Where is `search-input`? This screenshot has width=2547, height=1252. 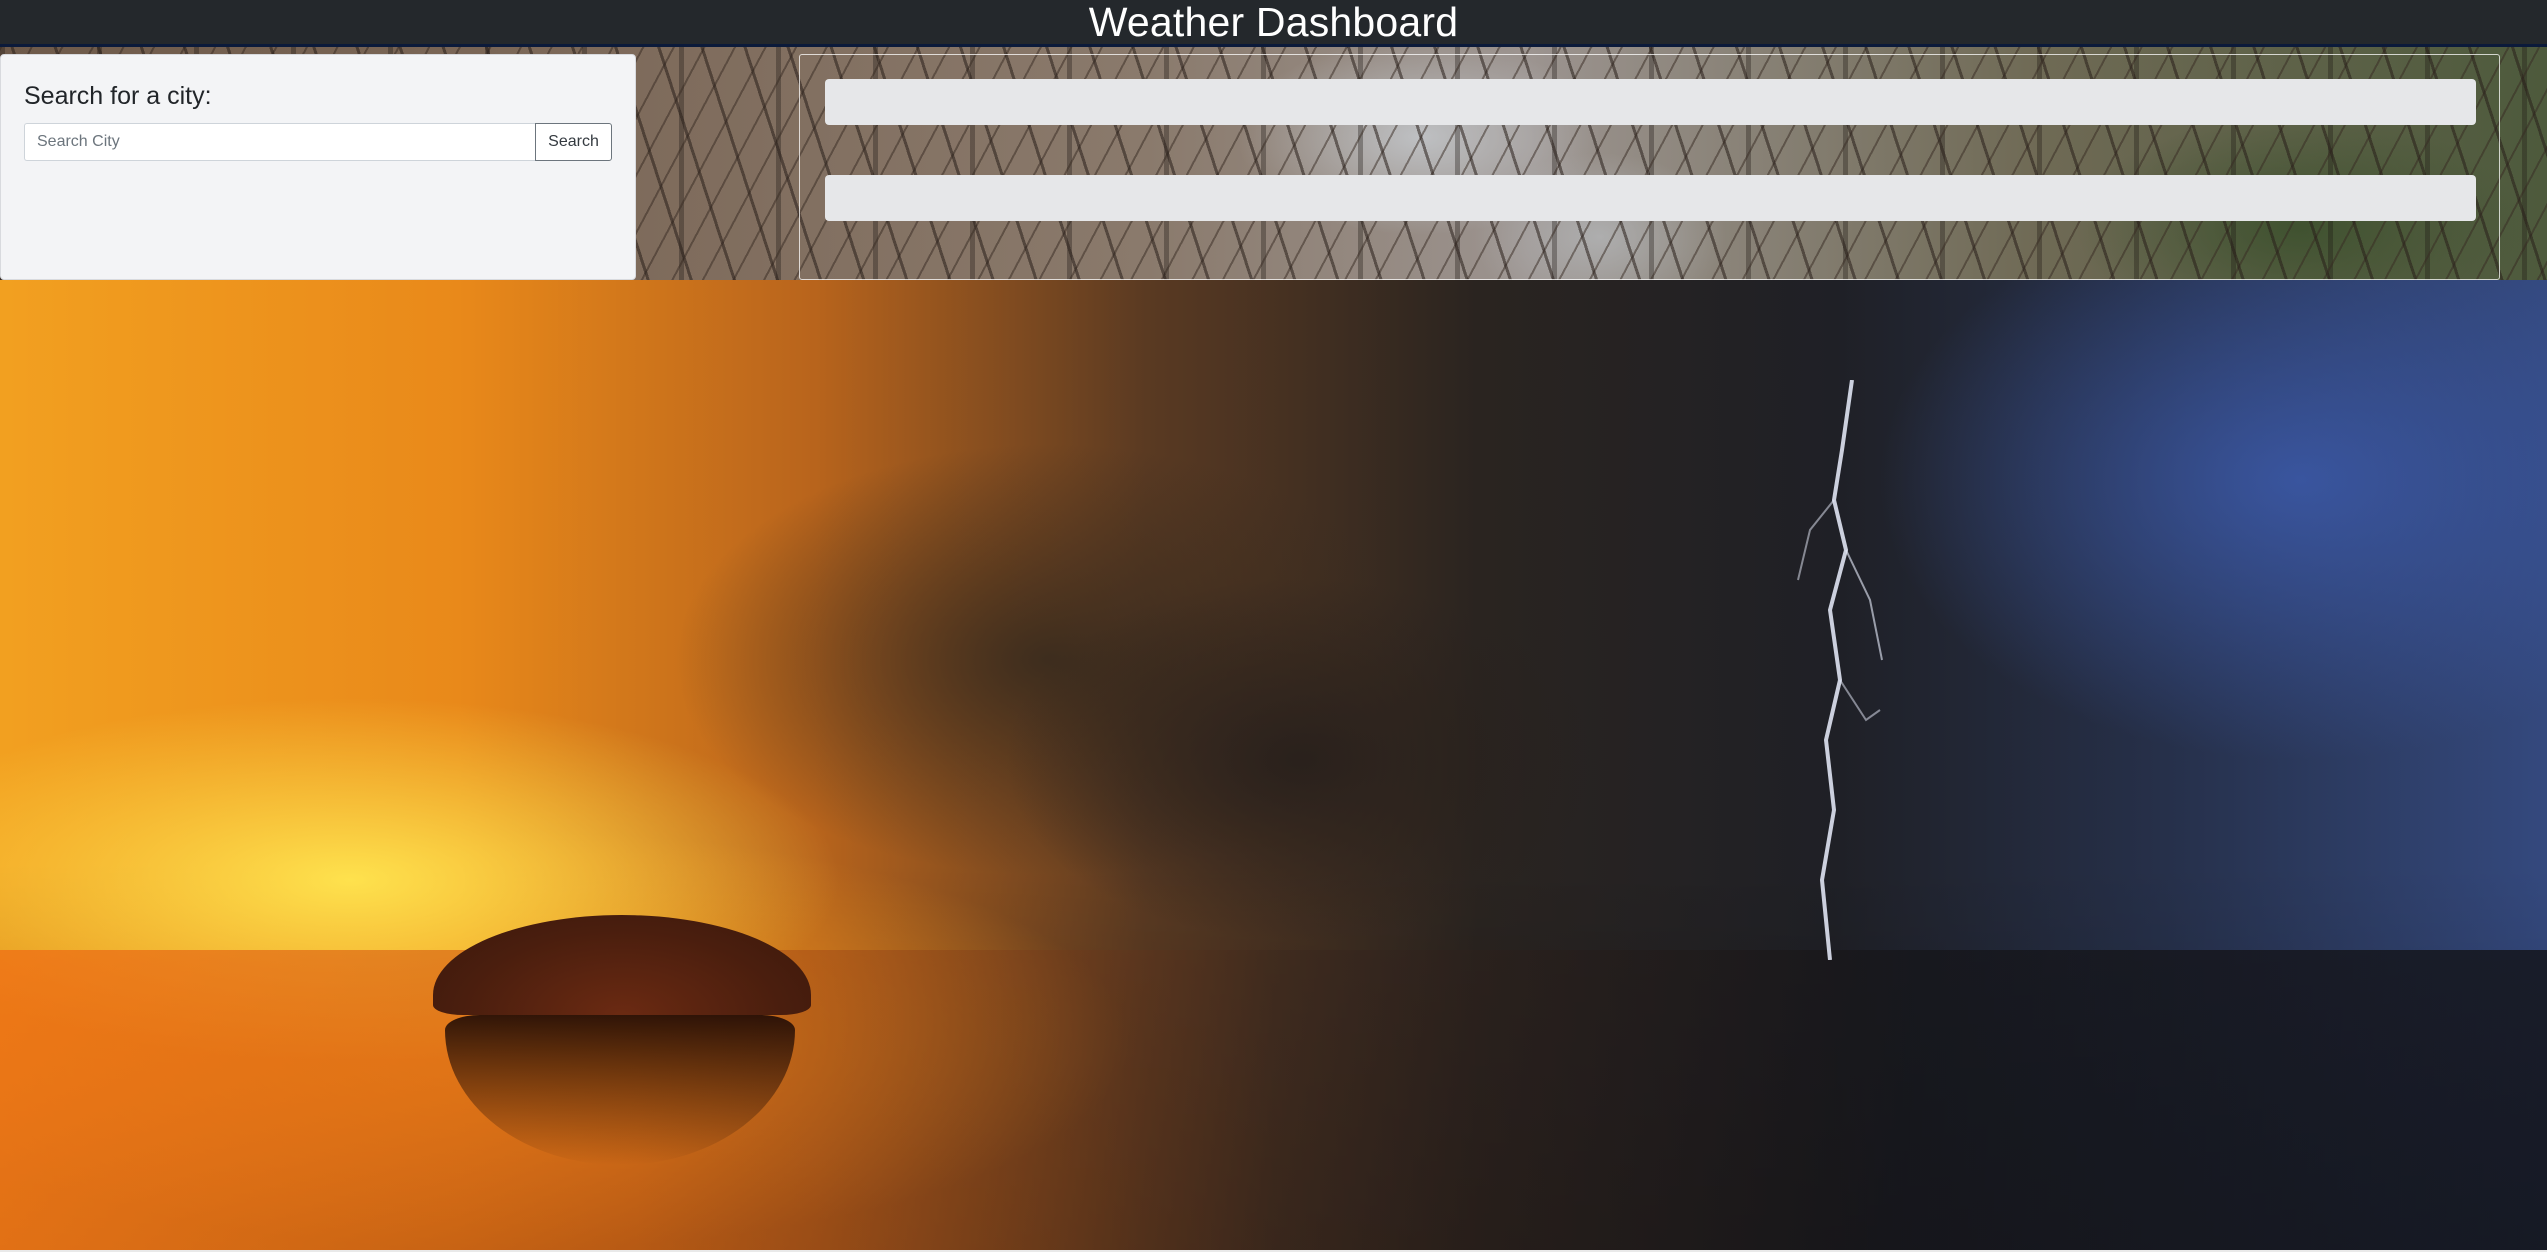 search-input is located at coordinates (279, 142).